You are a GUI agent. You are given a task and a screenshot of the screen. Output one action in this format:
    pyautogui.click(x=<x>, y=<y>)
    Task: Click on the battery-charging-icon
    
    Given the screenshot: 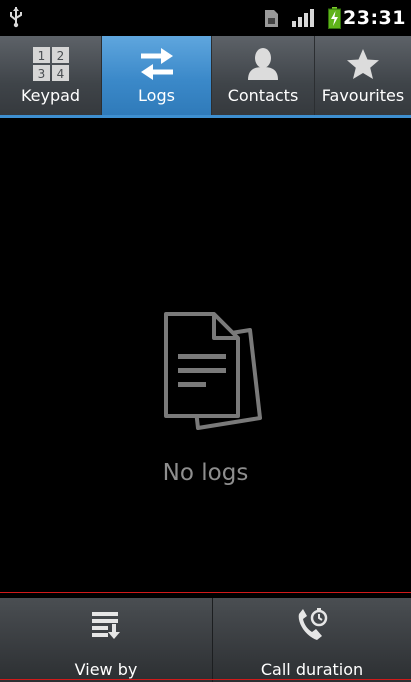 What is the action you would take?
    pyautogui.click(x=334, y=20)
    